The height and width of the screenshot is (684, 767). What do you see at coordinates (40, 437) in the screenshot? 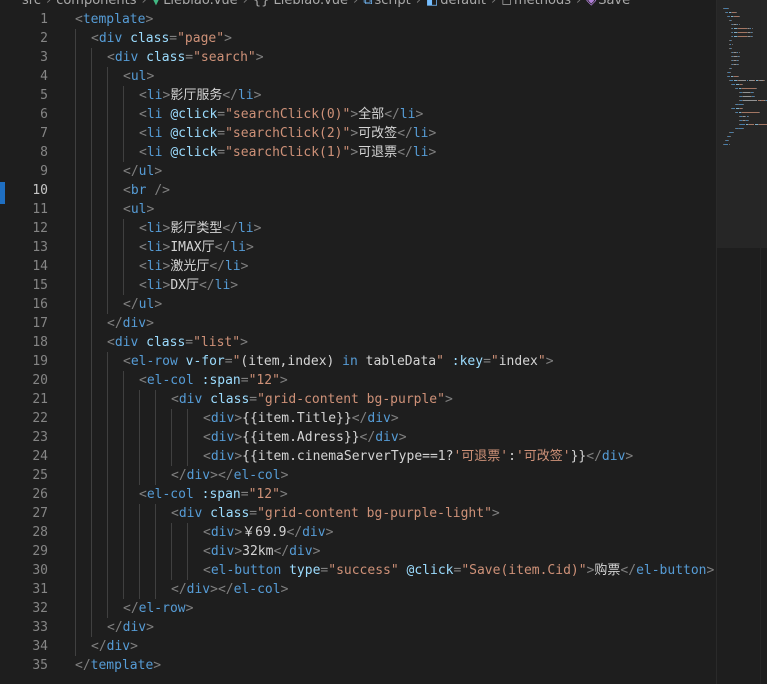
I see `line-number: 23` at bounding box center [40, 437].